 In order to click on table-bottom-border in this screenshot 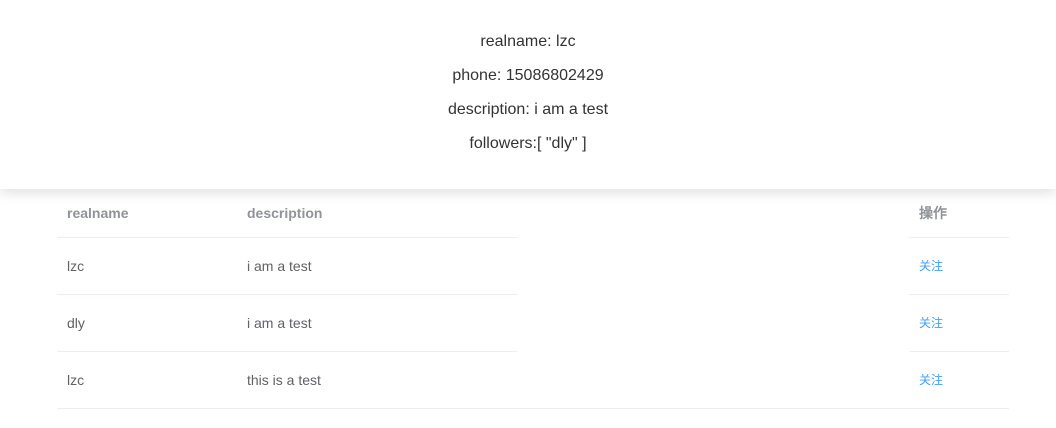, I will do `click(533, 408)`.